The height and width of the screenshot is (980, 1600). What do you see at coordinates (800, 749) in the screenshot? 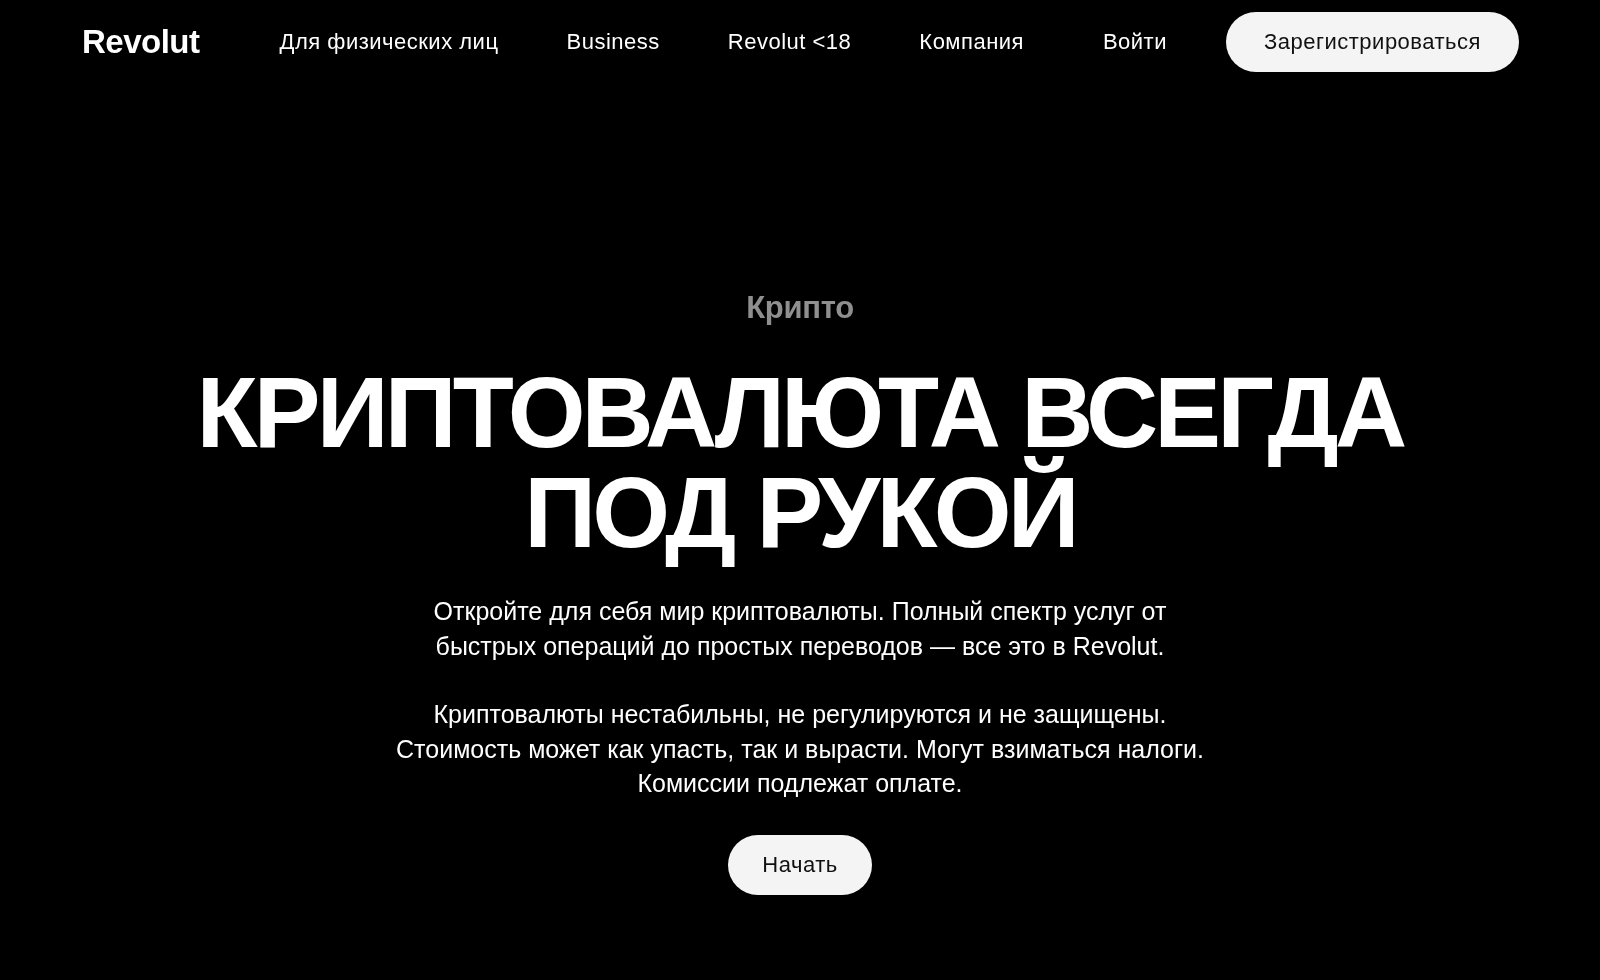
I see `description-text: Криптовалюты нестабильны, не регулируются и не защищены. Стоимость может как упасть, так и вырасти. Могут взиматься налоги. Комиссии подлежат оплате.` at bounding box center [800, 749].